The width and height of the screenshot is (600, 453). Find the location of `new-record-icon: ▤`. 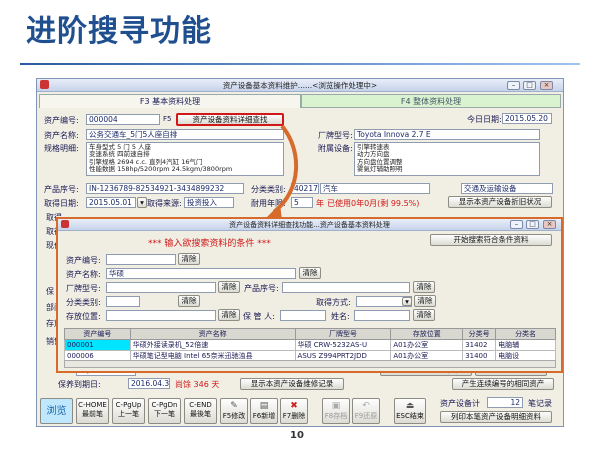

new-record-icon: ▤ is located at coordinates (264, 406).